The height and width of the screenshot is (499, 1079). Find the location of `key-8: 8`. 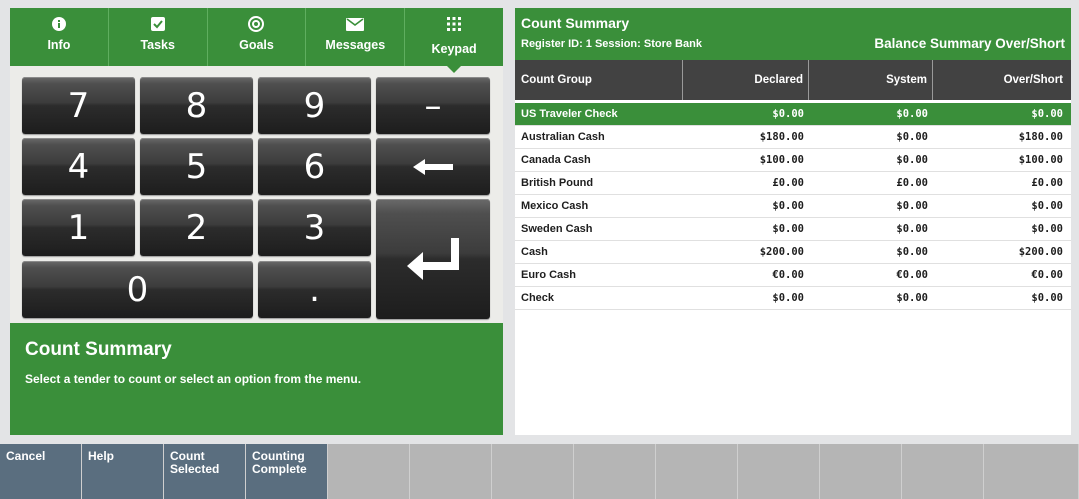

key-8: 8 is located at coordinates (196, 105).